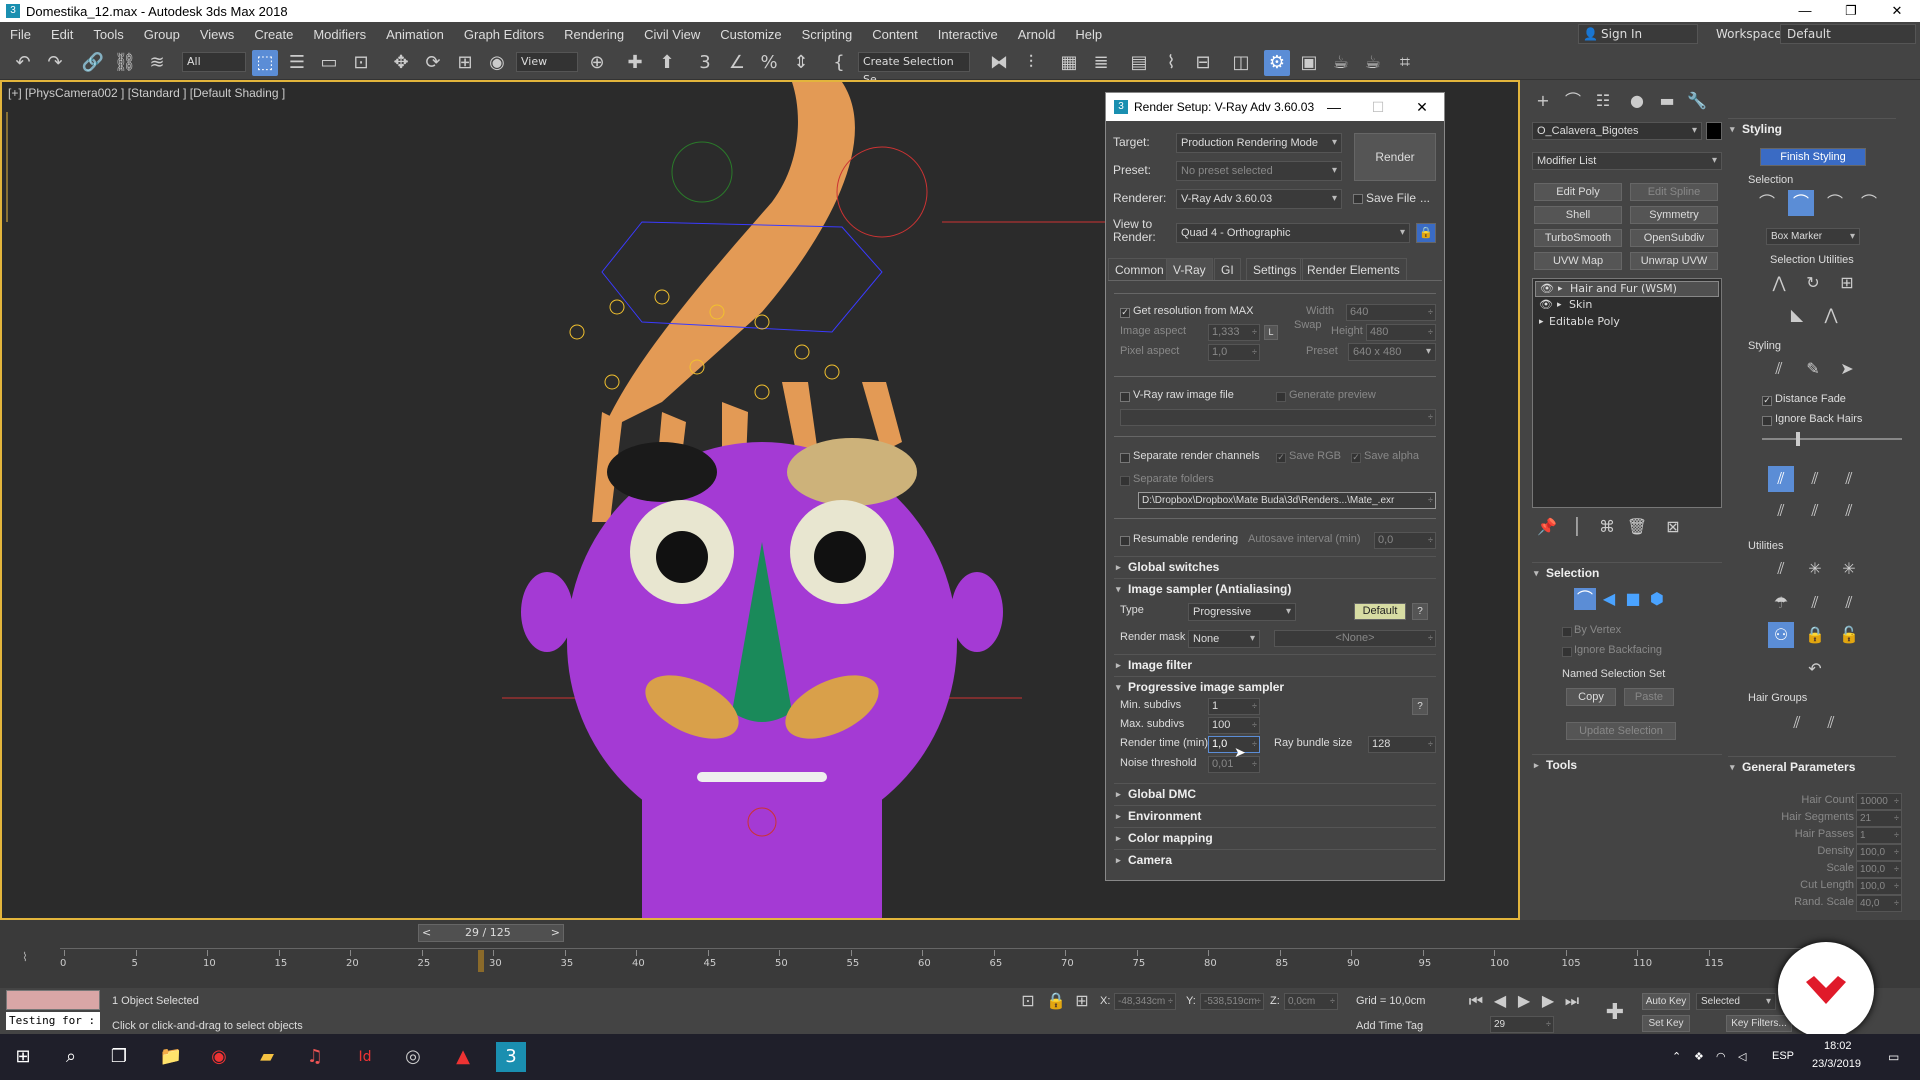 The height and width of the screenshot is (1080, 1920). What do you see at coordinates (1125, 481) in the screenshot?
I see `separate-folders-checkbox` at bounding box center [1125, 481].